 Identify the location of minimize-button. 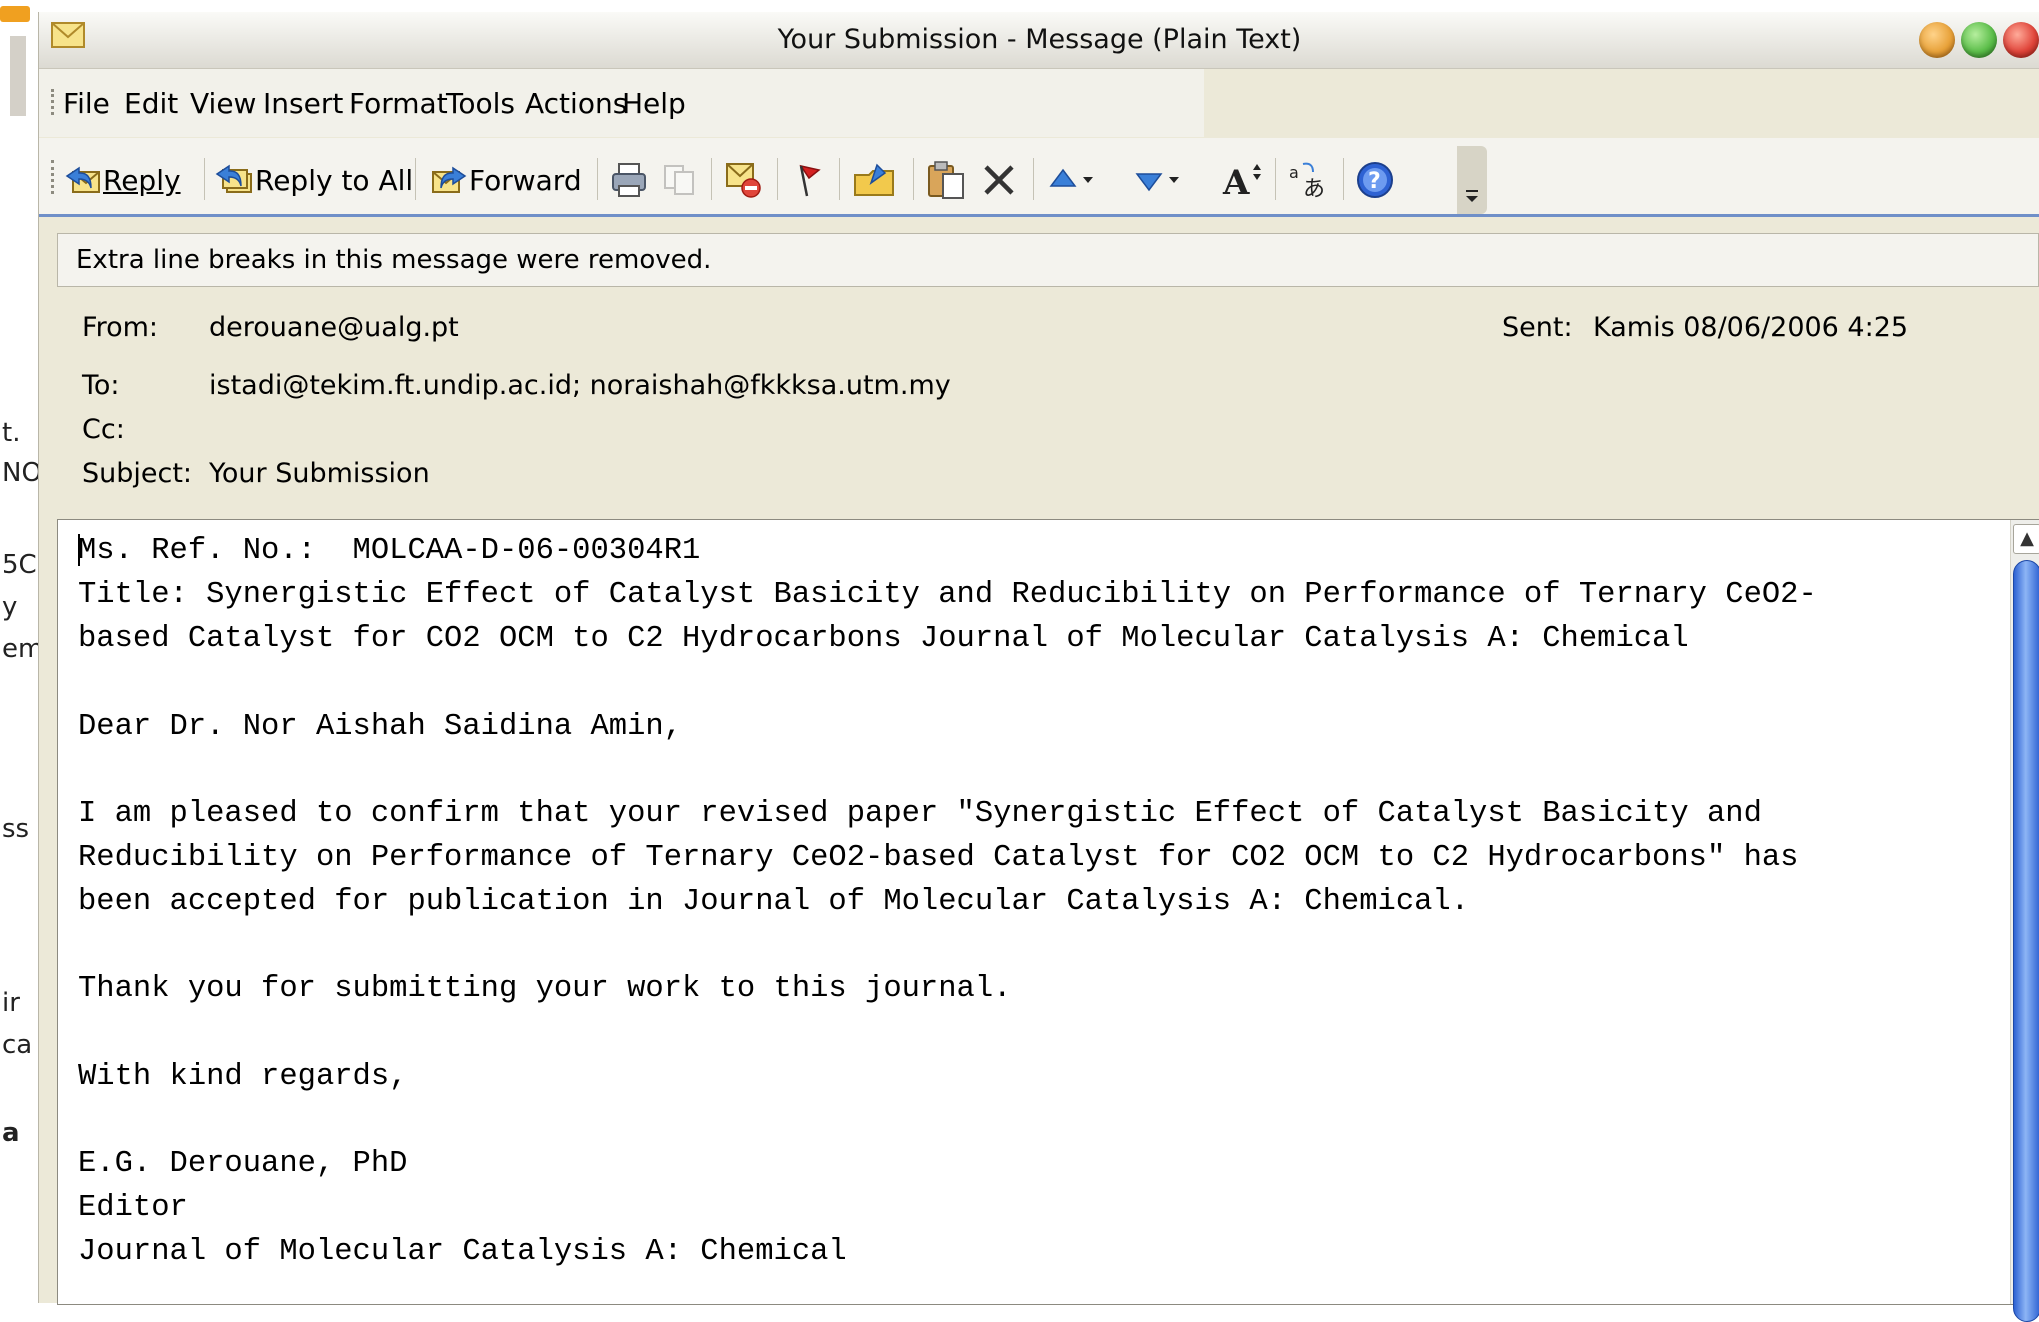
(1937, 40).